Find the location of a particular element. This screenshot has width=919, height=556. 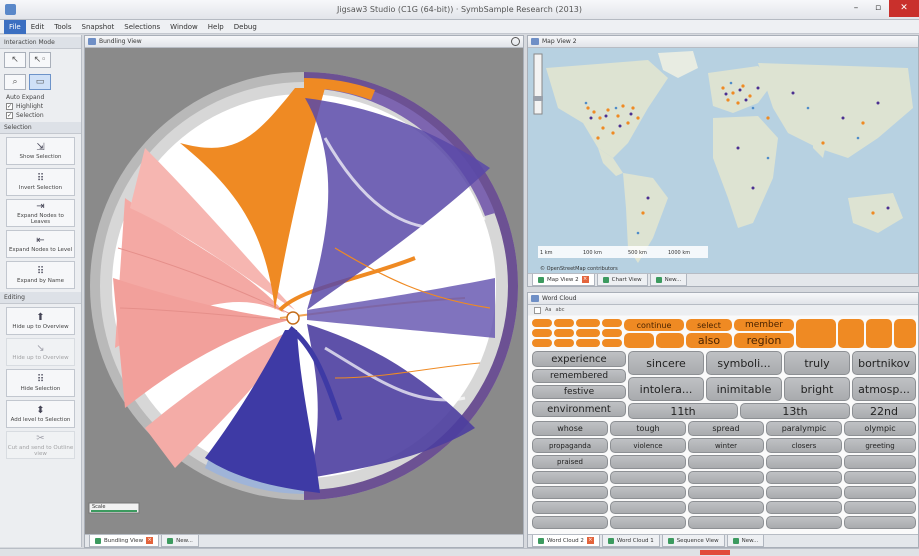

close-button: ✕ is located at coordinates (904, 8).